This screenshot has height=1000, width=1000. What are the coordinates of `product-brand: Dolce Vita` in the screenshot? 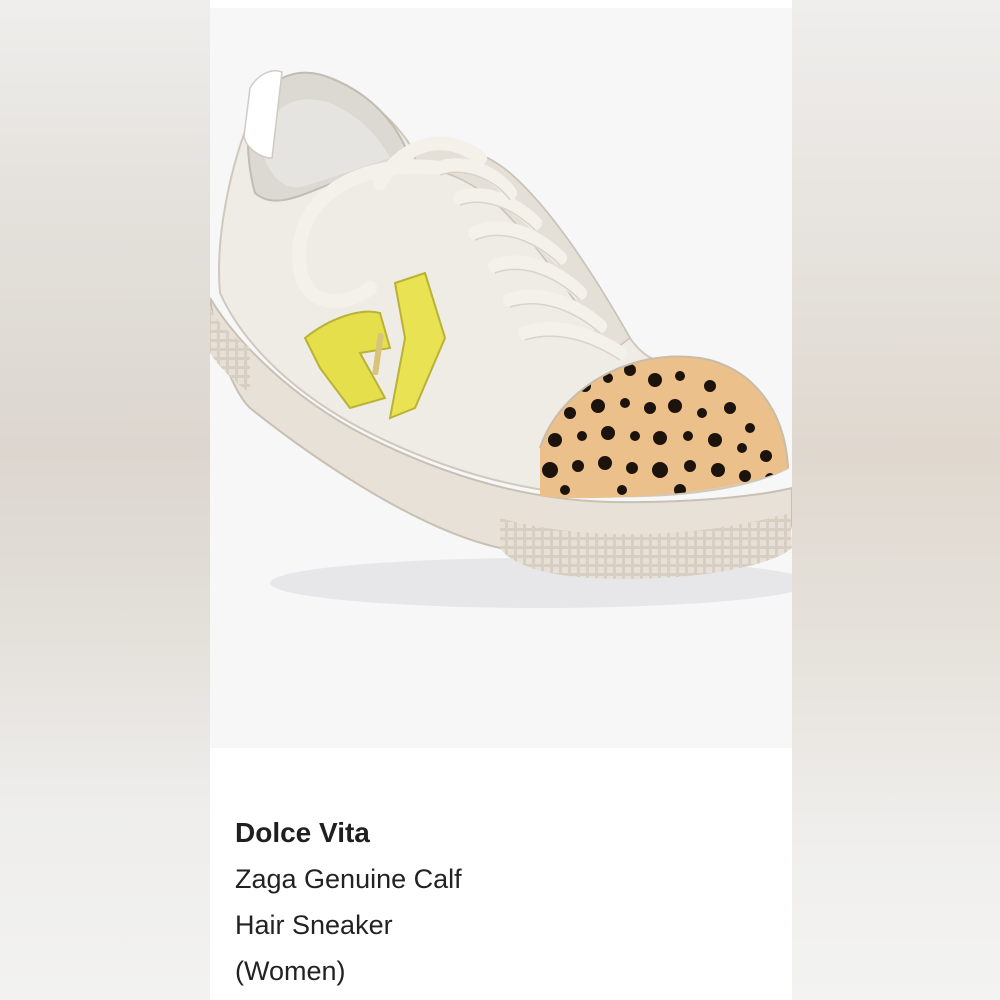 It's located at (302, 832).